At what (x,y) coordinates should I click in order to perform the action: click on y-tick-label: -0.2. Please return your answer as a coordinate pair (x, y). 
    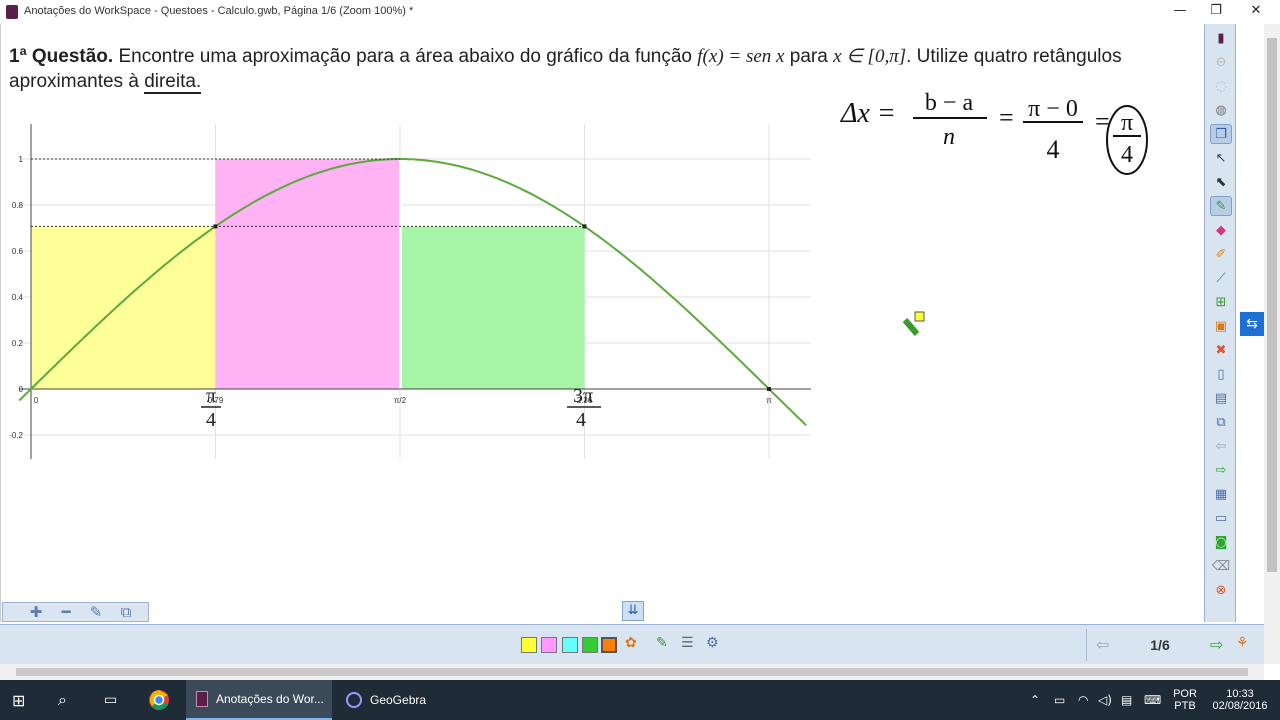
    Looking at the image, I should click on (16, 435).